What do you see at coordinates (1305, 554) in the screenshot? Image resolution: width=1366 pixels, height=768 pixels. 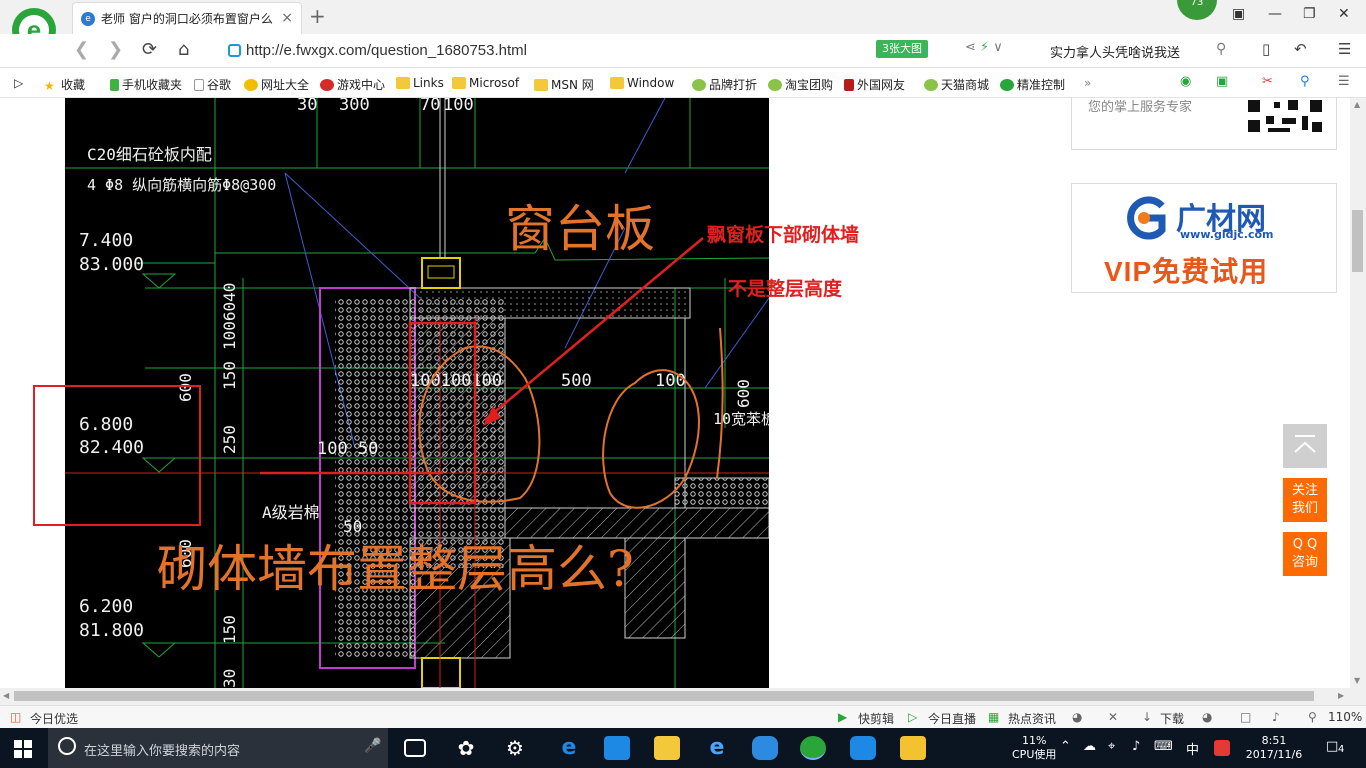 I see `qq-consult-button: Q Q 咨询` at bounding box center [1305, 554].